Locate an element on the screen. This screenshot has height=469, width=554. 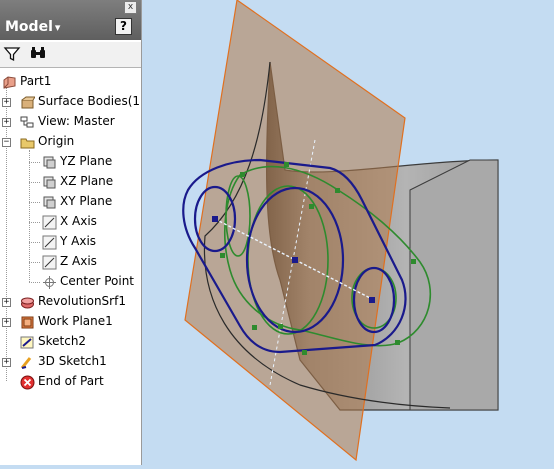
surface-right-face is located at coordinates (454, 285).